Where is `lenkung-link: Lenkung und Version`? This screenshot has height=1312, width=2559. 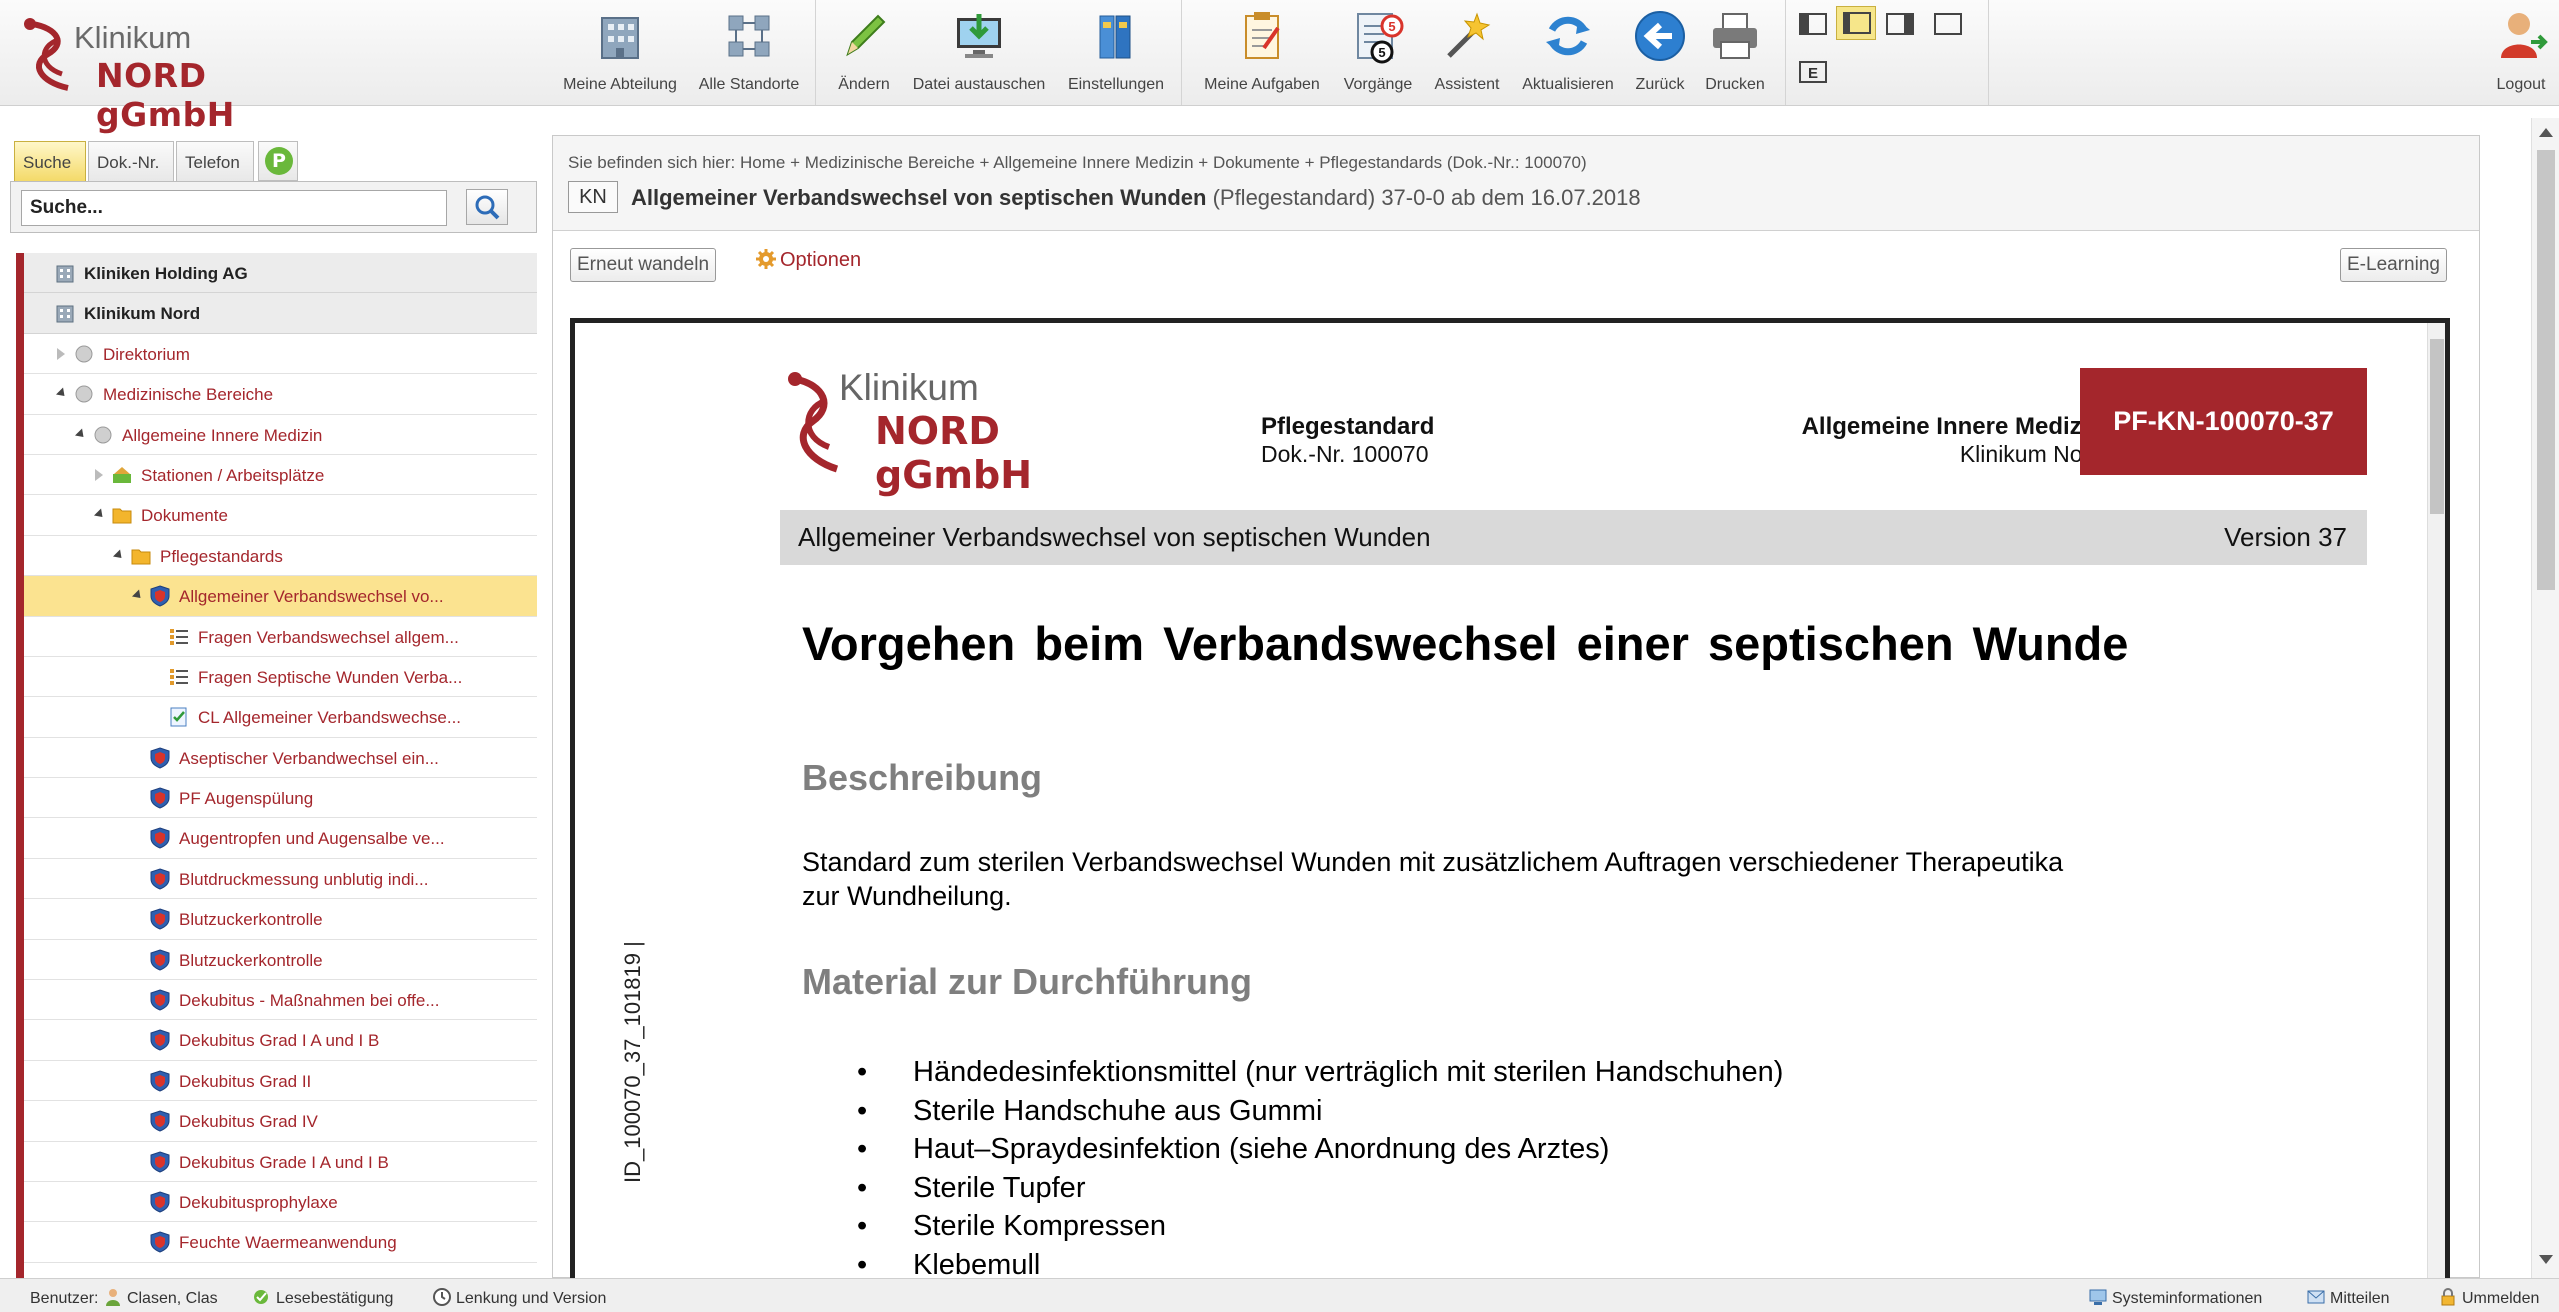
lenkung-link: Lenkung und Version is located at coordinates (519, 1297).